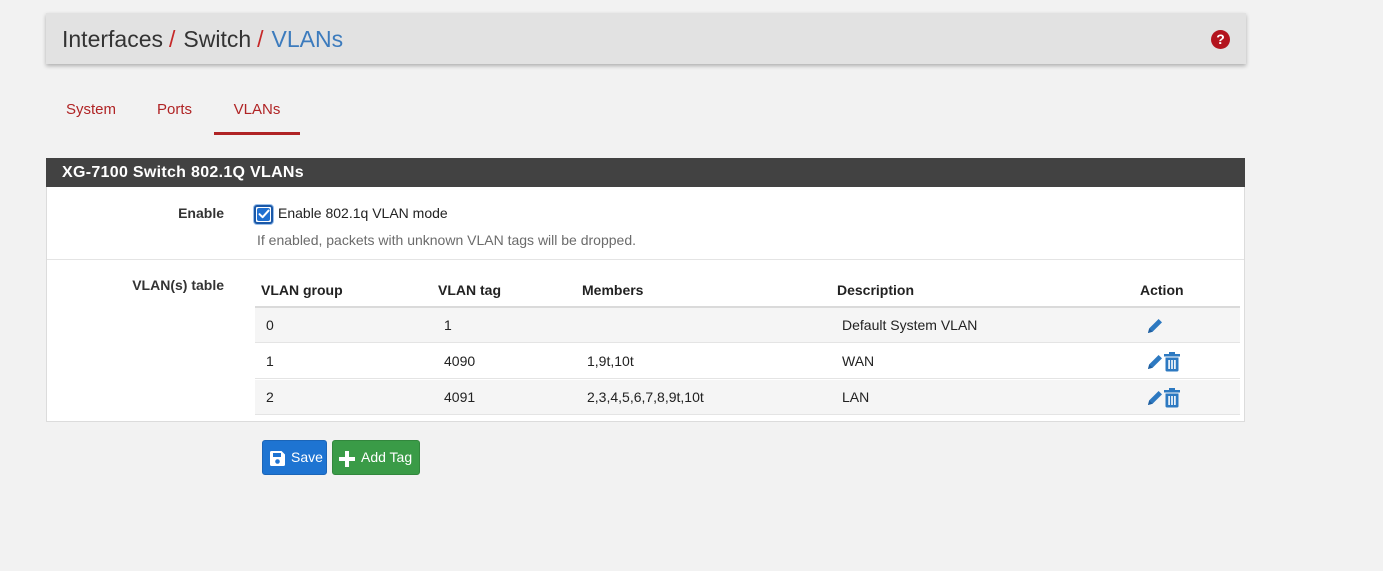 This screenshot has width=1383, height=571. What do you see at coordinates (91, 109) in the screenshot?
I see `tab-label: System` at bounding box center [91, 109].